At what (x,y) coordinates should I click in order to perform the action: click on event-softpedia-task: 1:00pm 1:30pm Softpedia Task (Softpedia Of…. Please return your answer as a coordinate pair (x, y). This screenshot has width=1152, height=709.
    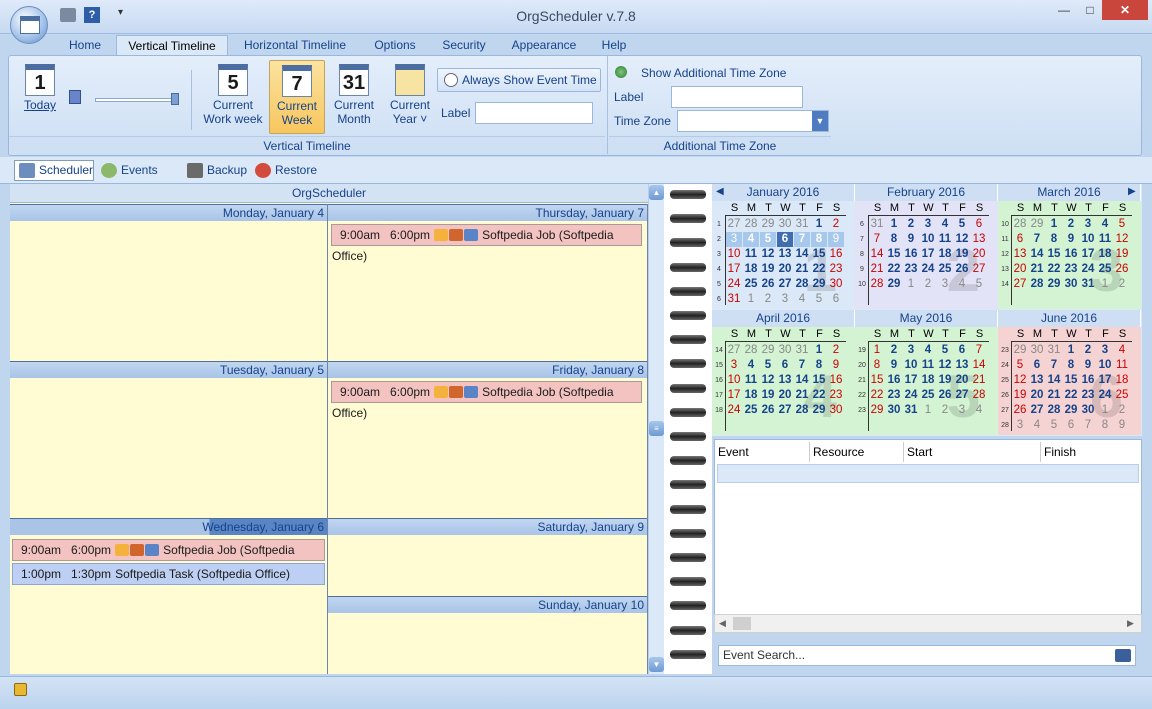
    Looking at the image, I should click on (168, 574).